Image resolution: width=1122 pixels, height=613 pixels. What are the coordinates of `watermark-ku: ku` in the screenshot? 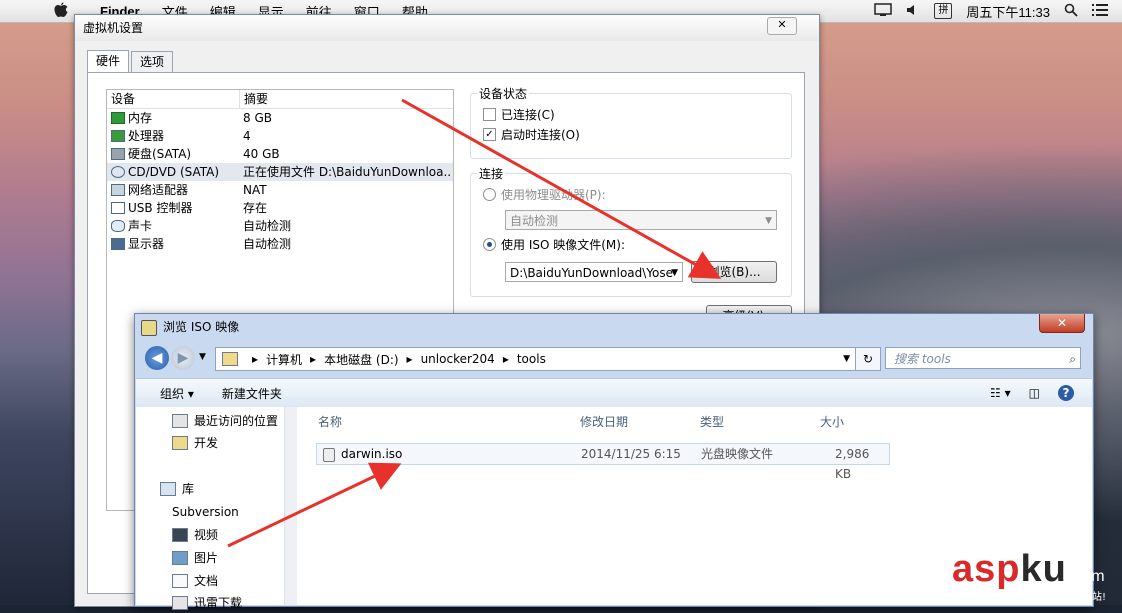 It's located at (1043, 569).